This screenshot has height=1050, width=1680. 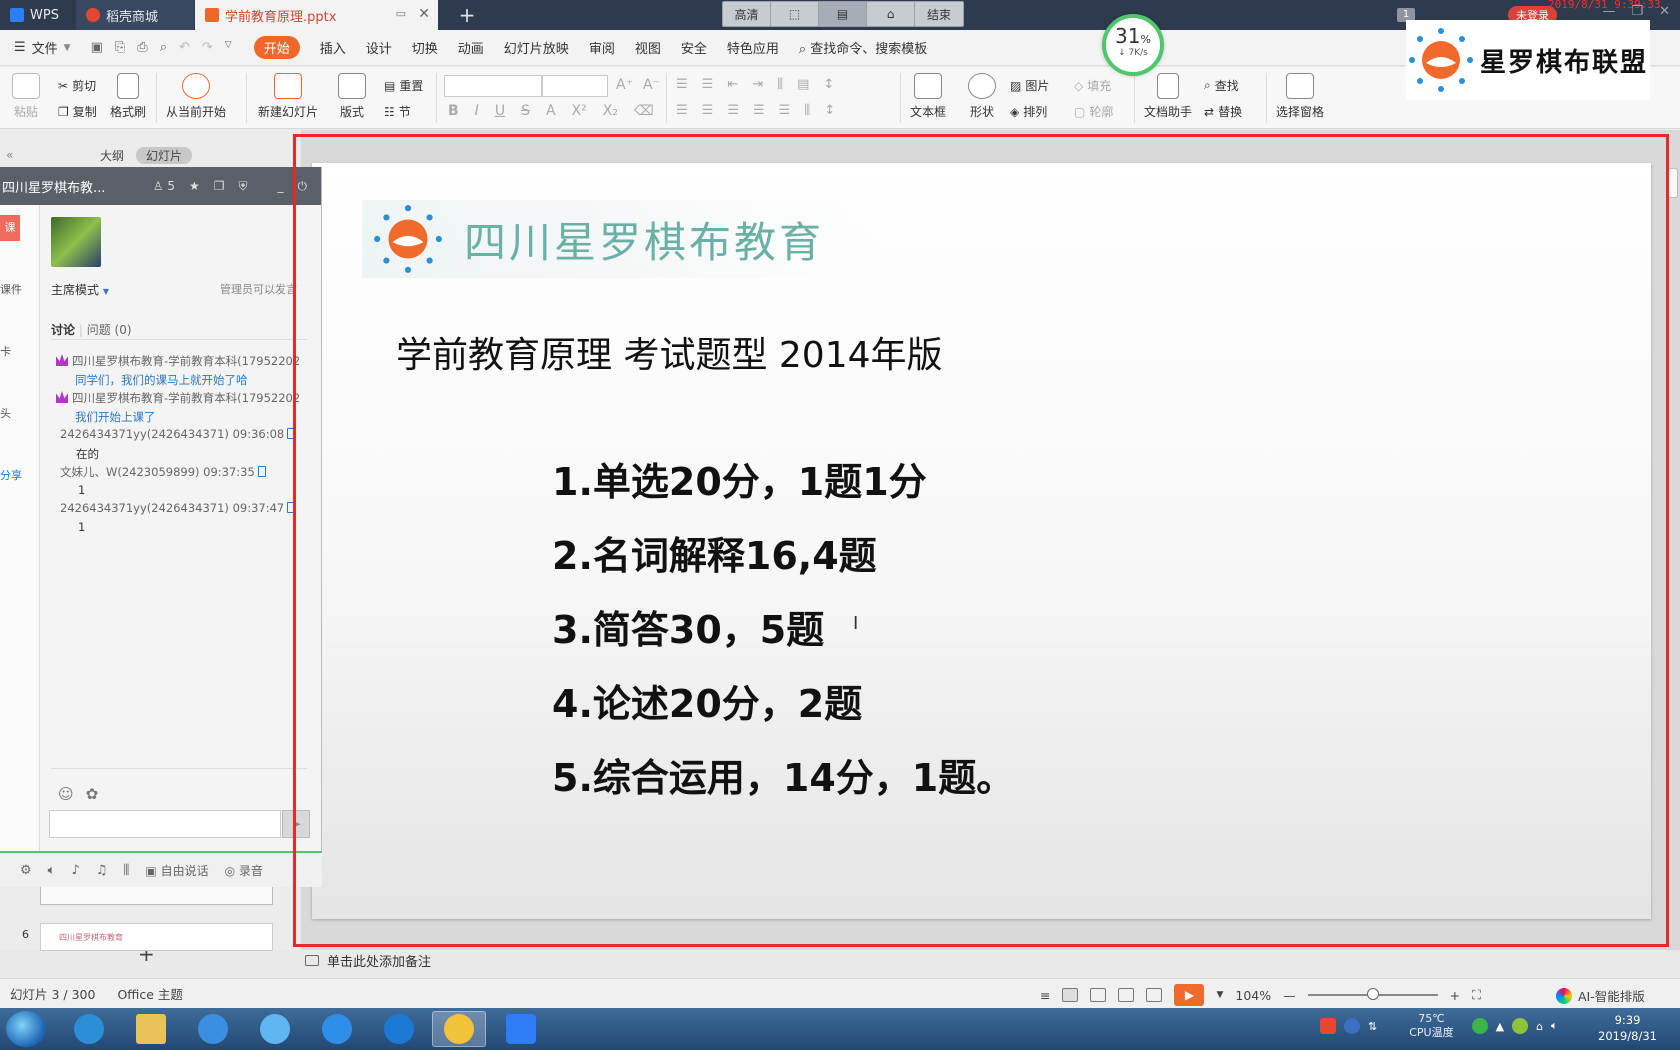 What do you see at coordinates (525, 111) in the screenshot?
I see `strikethrough-icon: S` at bounding box center [525, 111].